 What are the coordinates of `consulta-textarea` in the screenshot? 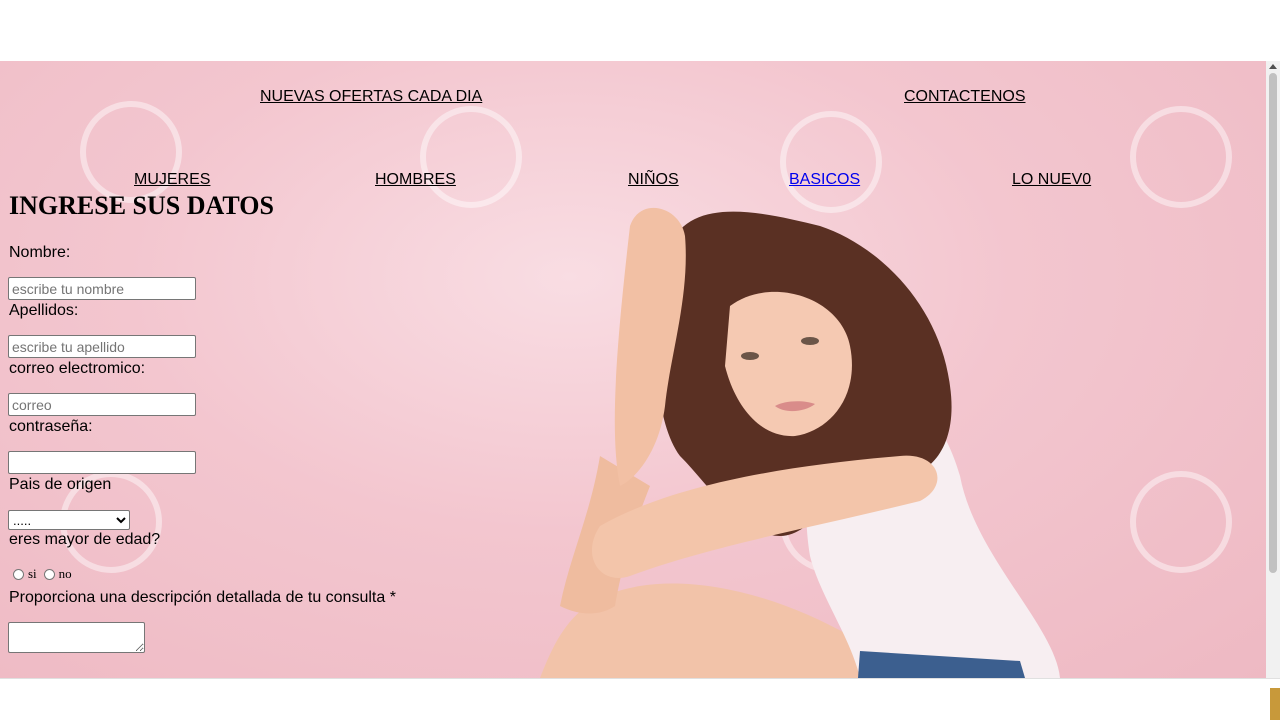 It's located at (76, 637).